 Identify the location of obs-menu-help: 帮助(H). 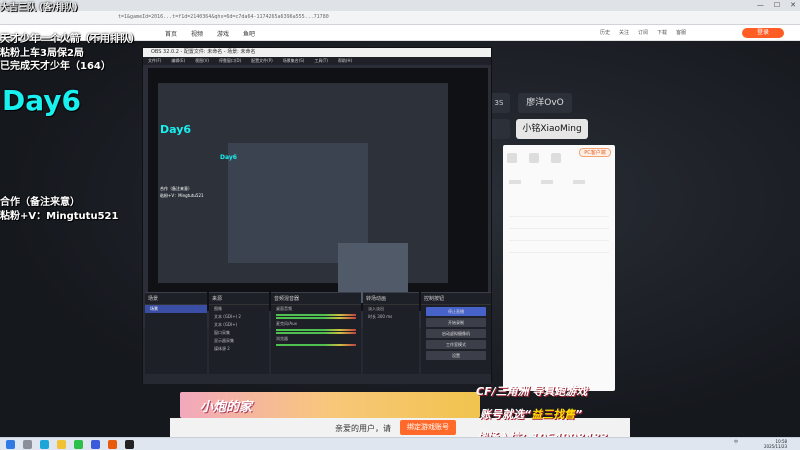
(345, 61).